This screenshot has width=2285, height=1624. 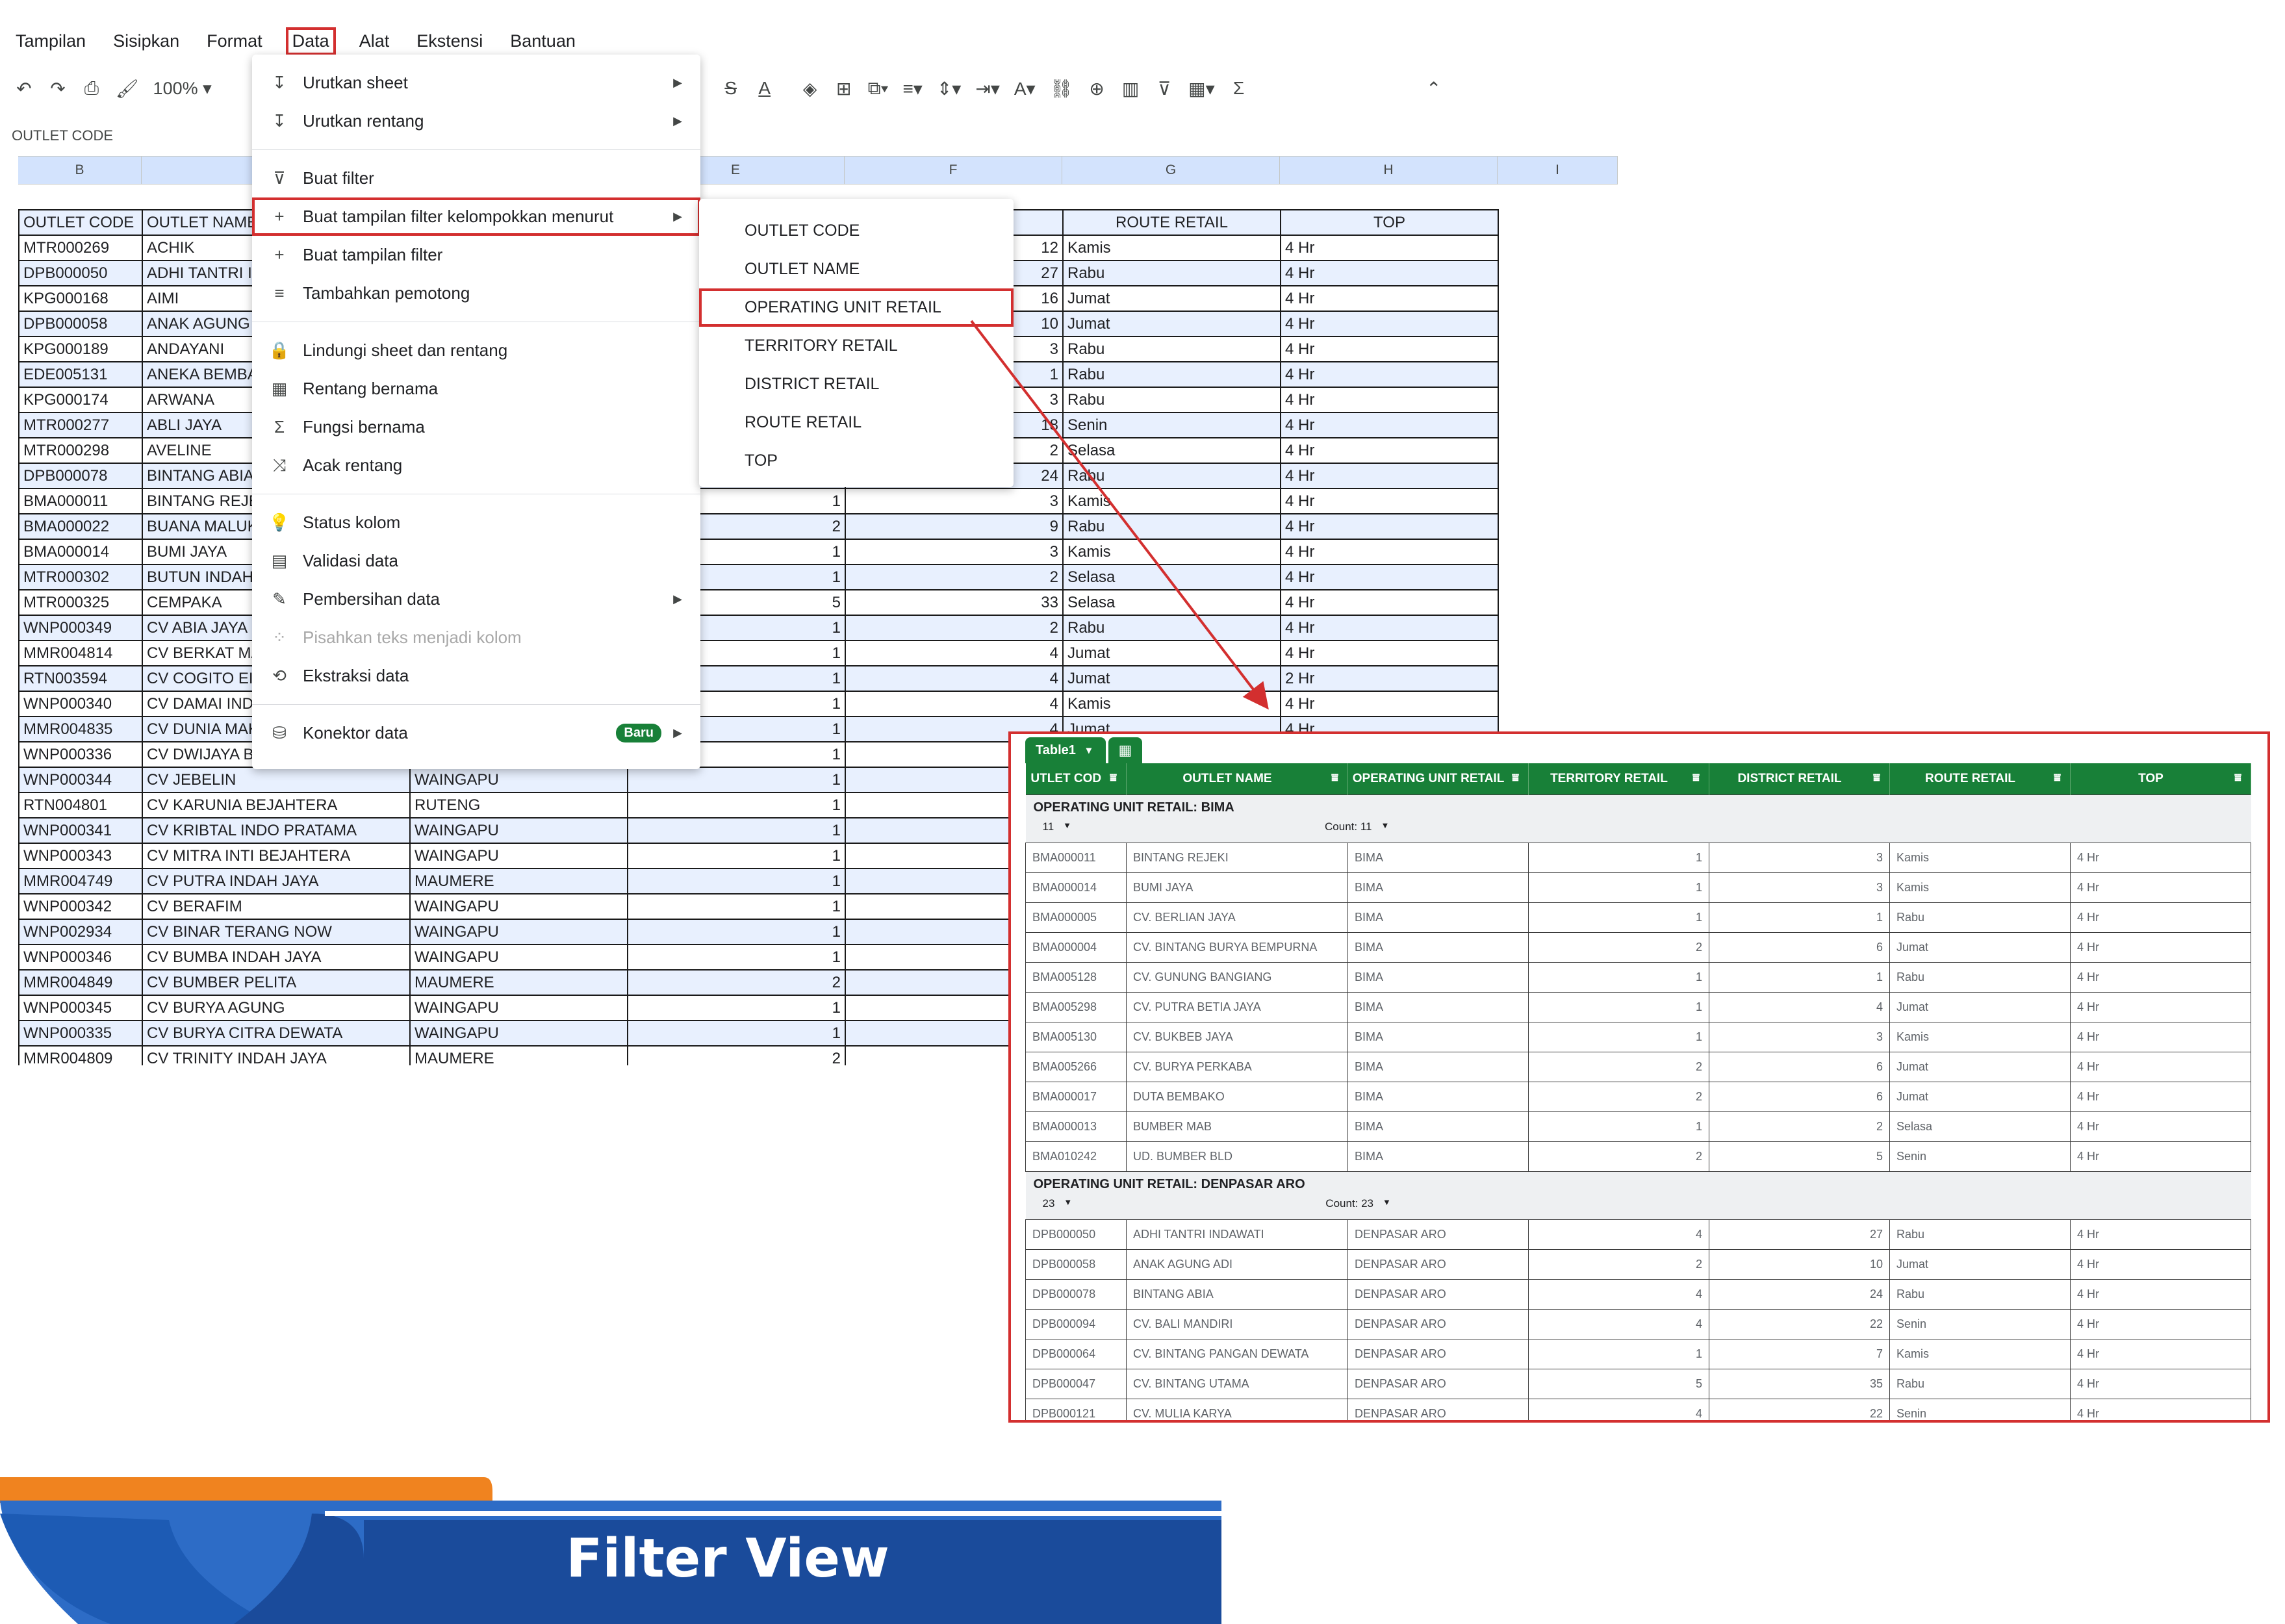 I want to click on fill-color-icon: ◈, so click(x=810, y=88).